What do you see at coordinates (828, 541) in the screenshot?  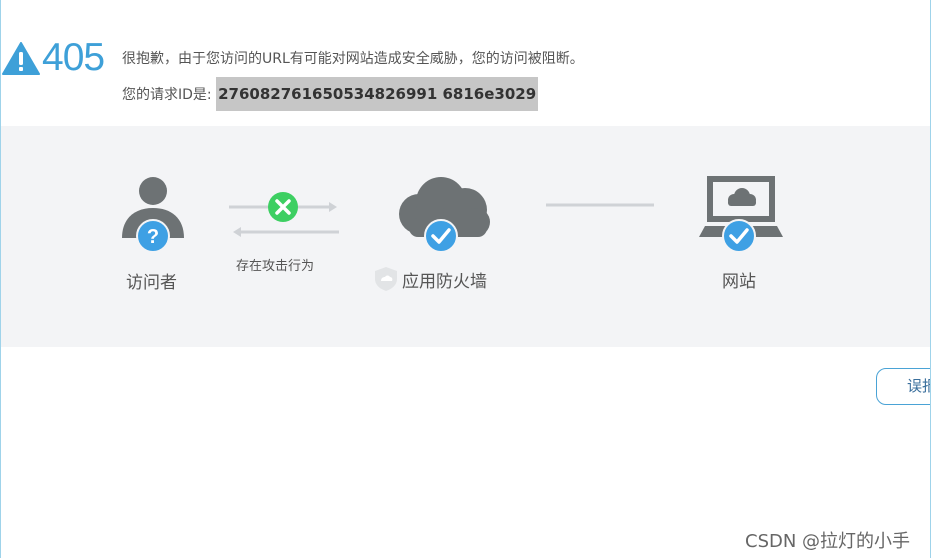 I see `csdn-watermark: CSDN @拉灯的小手` at bounding box center [828, 541].